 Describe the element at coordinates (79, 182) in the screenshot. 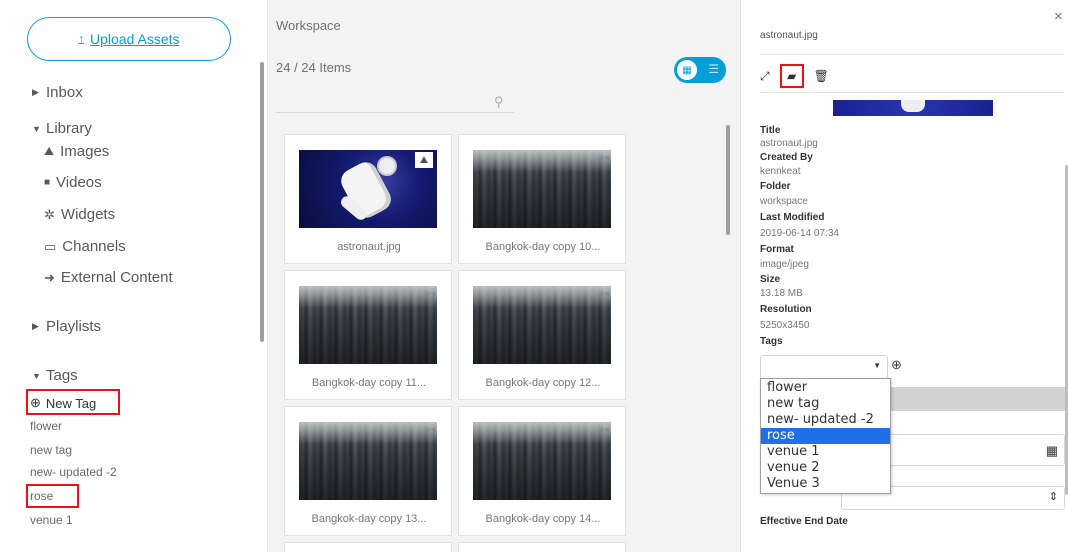

I see `sidebar-item-label: Videos` at that location.